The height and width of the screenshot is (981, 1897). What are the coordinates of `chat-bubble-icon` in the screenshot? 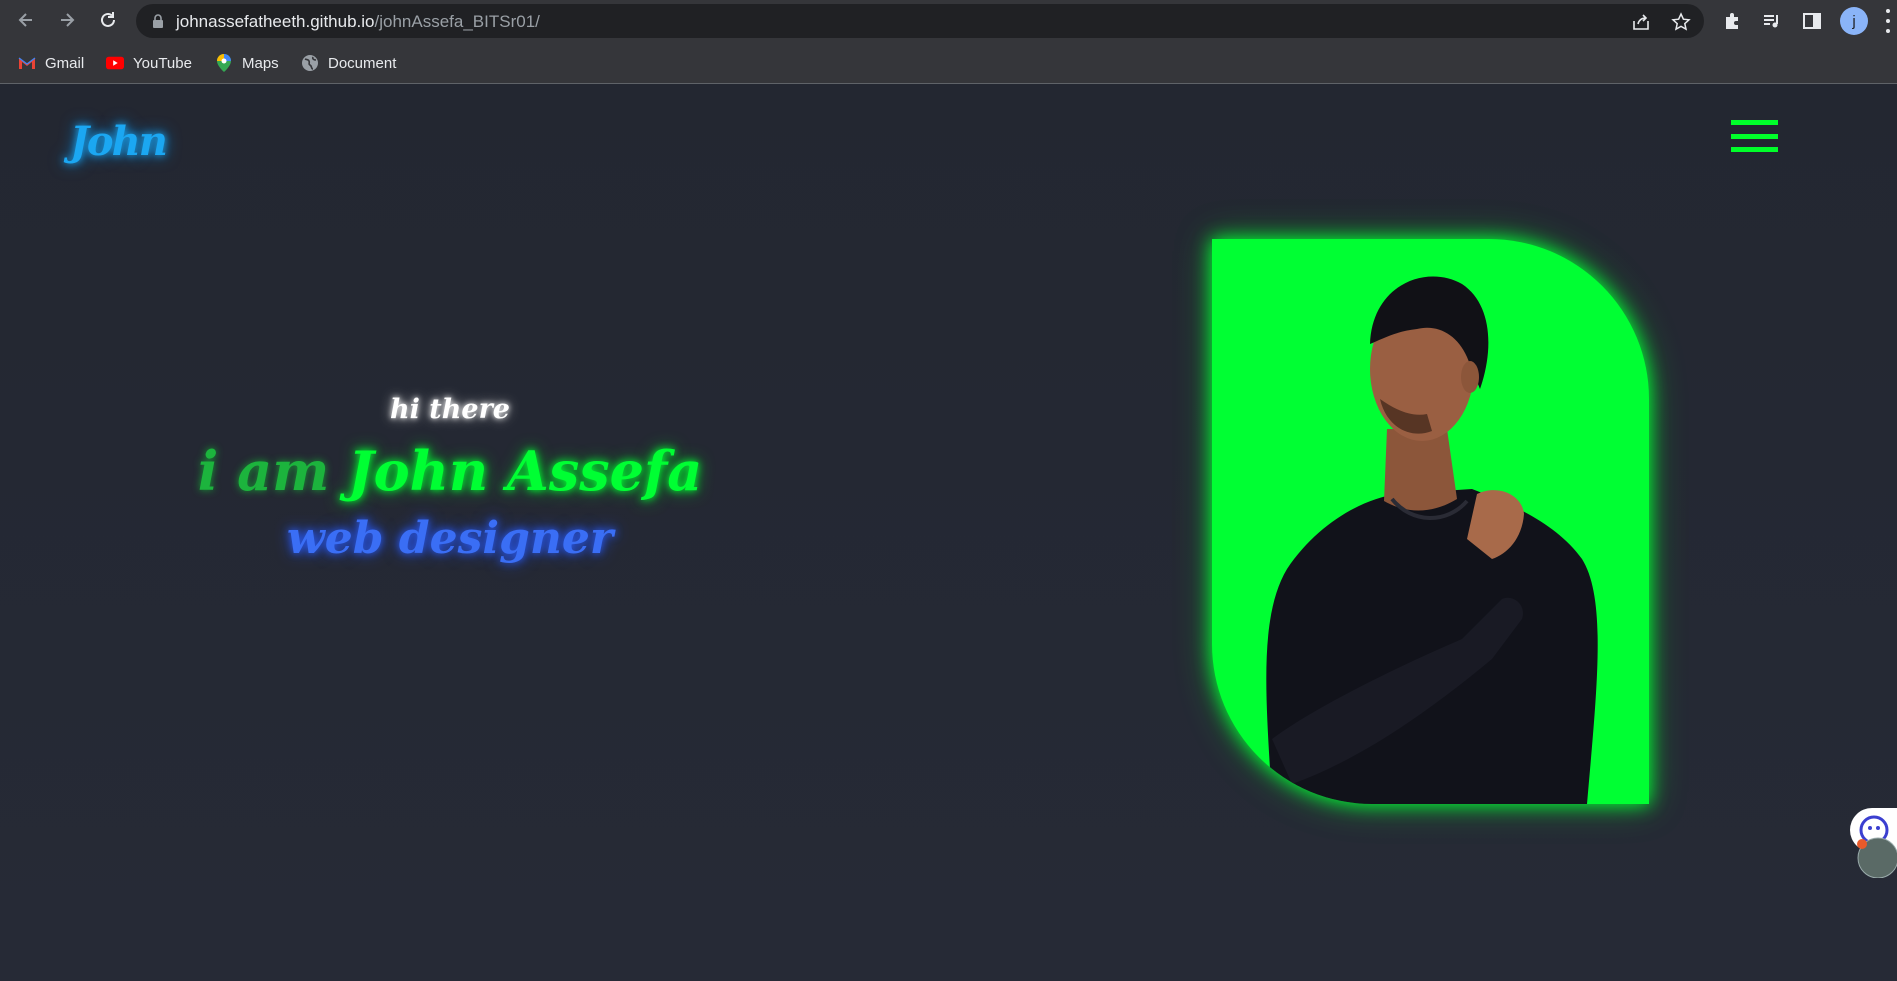 It's located at (1873, 843).